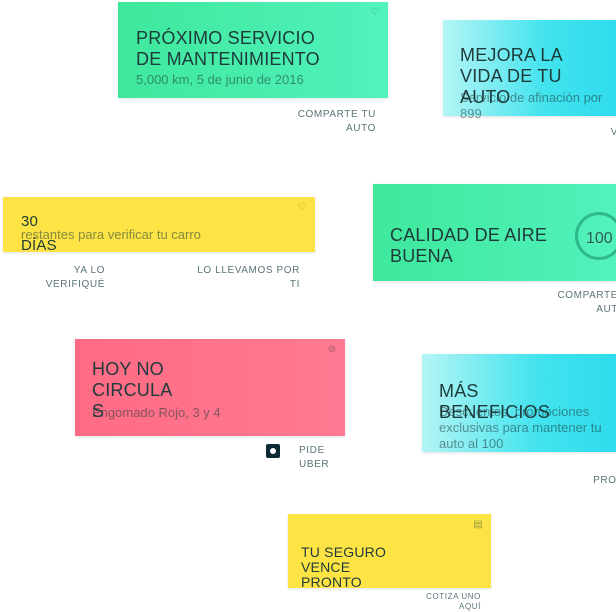  What do you see at coordinates (332, 349) in the screenshot?
I see `prohibited-icon: ⊘` at bounding box center [332, 349].